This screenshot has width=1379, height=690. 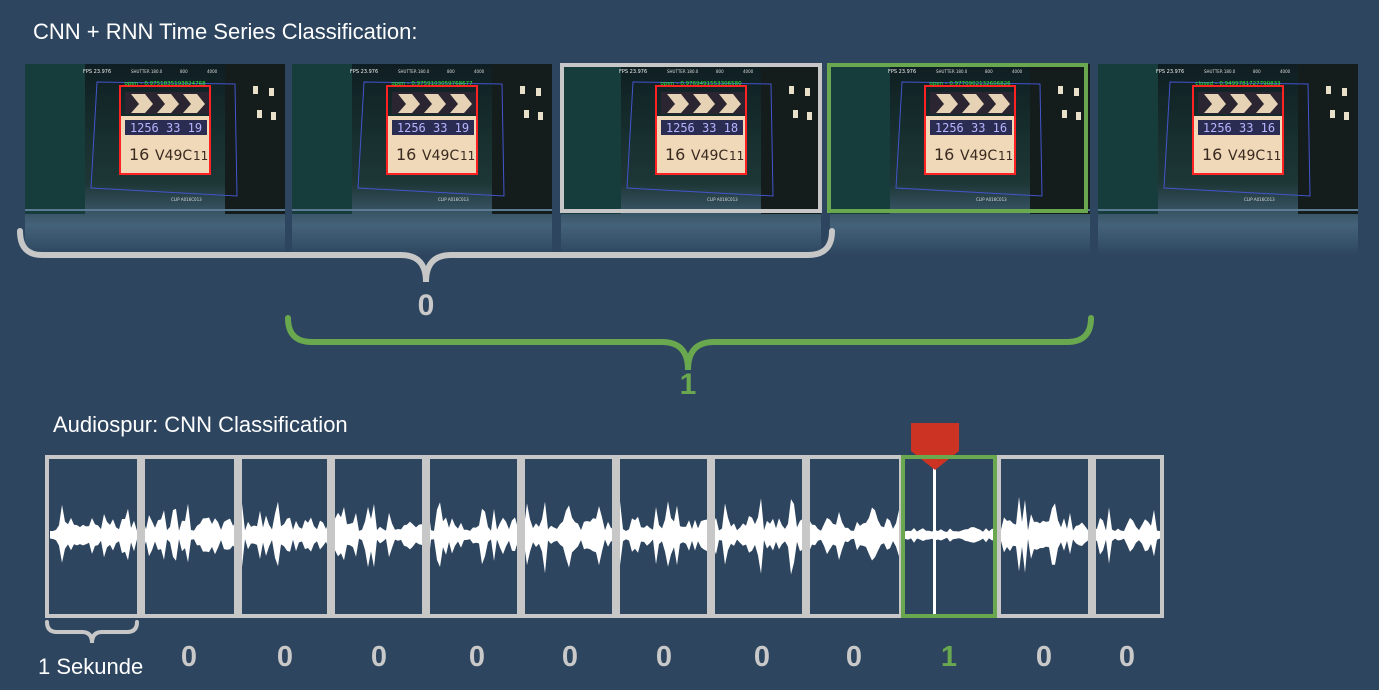 I want to click on sequence-label-1: 1, so click(x=688, y=384).